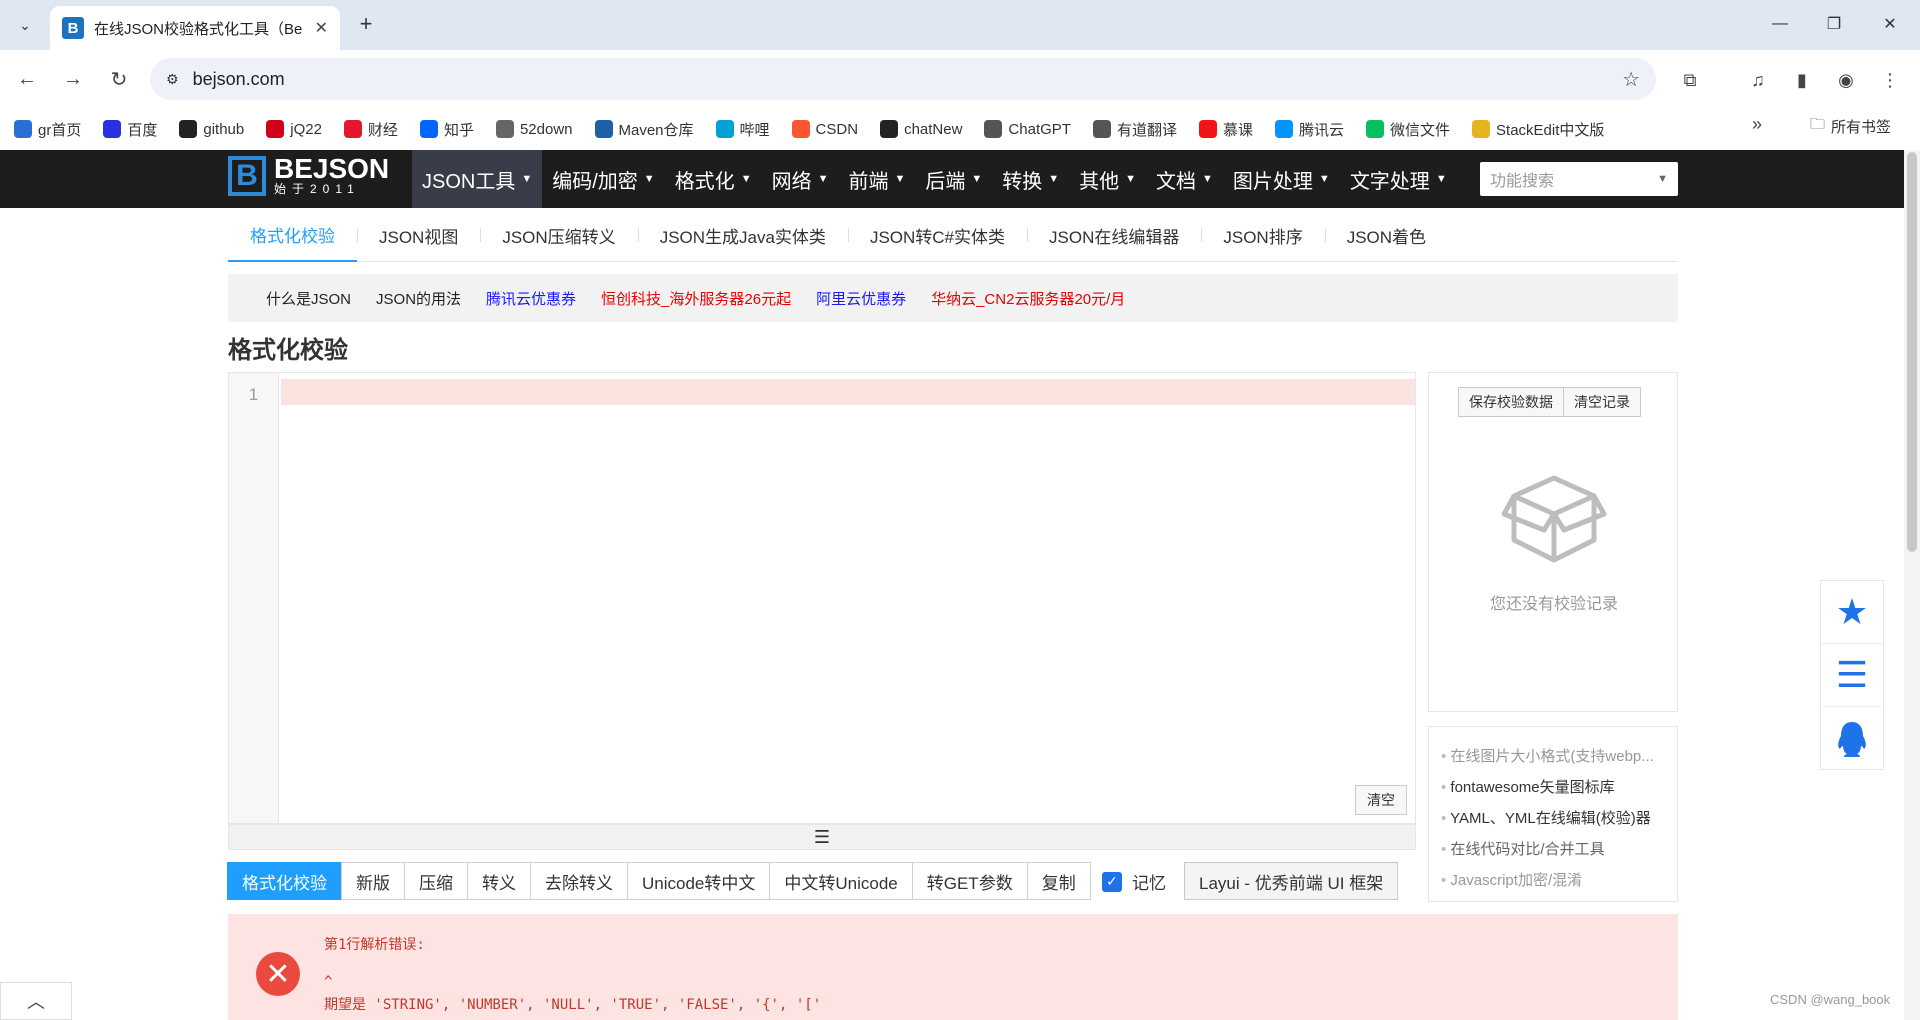 The image size is (1920, 1020). Describe the element at coordinates (1556, 818) in the screenshot. I see `related-tool-link: YAML、YML在线编辑(校验)器` at that location.